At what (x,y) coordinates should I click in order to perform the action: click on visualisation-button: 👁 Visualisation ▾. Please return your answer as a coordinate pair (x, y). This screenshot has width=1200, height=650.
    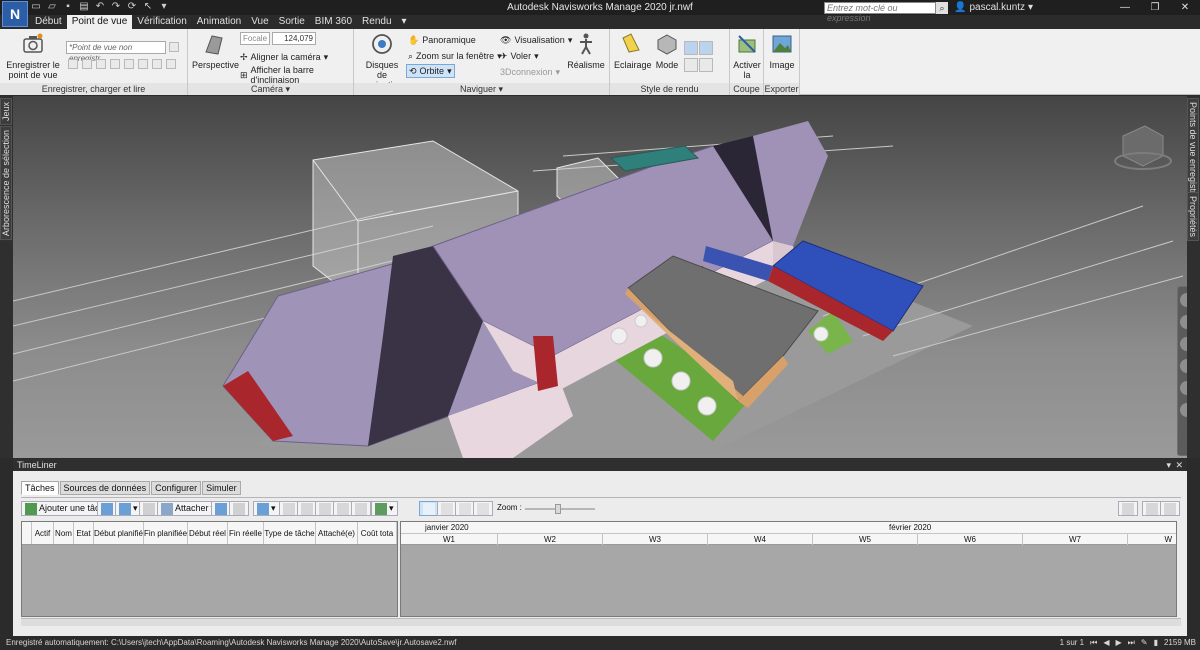
    Looking at the image, I should click on (536, 40).